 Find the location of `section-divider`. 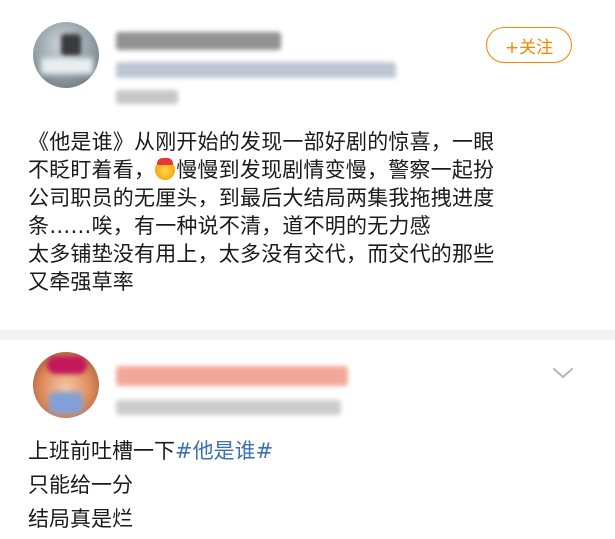

section-divider is located at coordinates (307, 335).